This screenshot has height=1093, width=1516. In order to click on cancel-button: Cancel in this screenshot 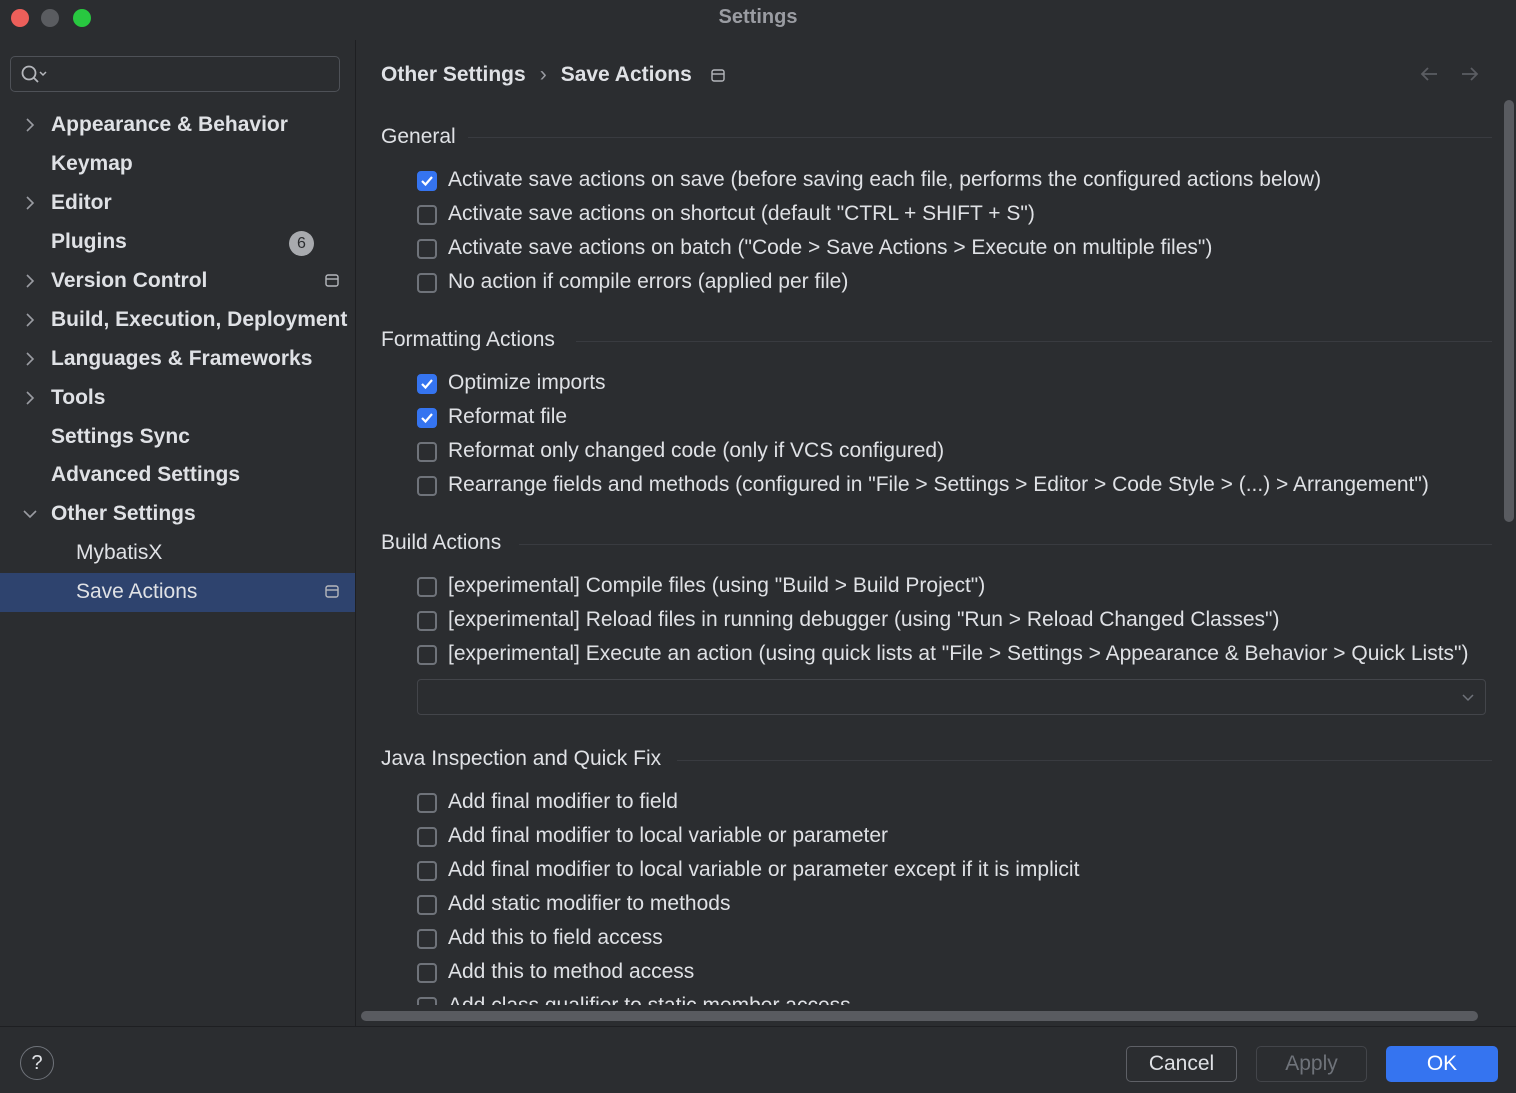, I will do `click(1181, 1064)`.